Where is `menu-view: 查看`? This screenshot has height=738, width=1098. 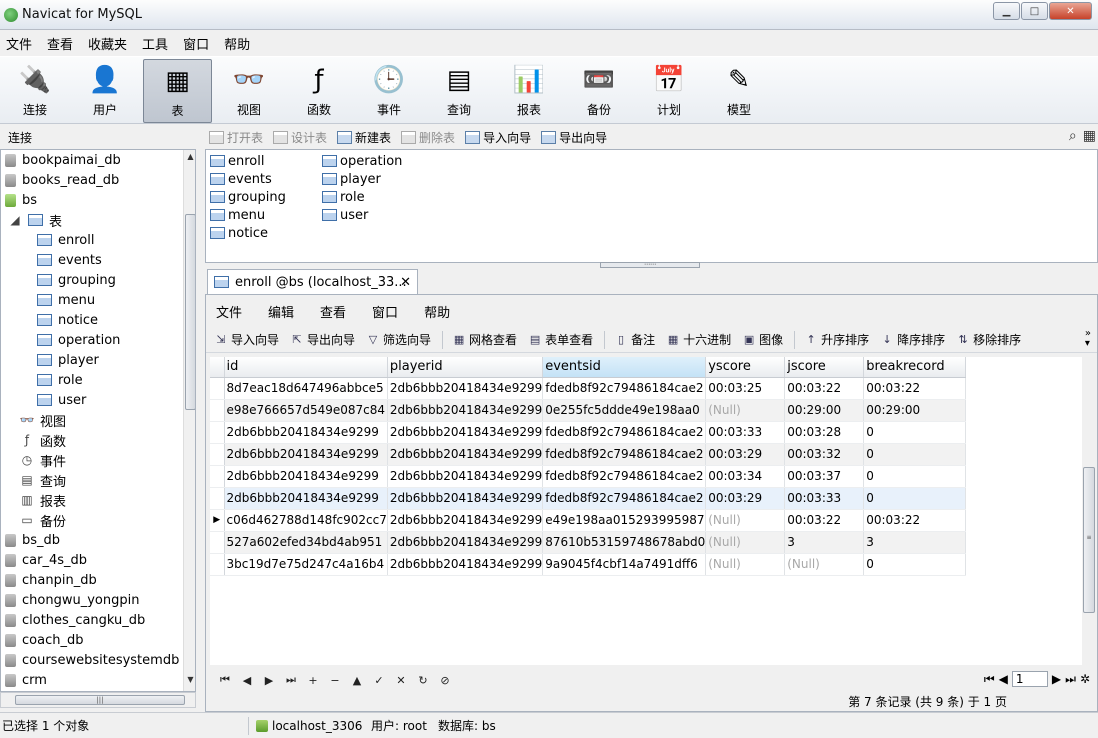
menu-view: 查看 is located at coordinates (65, 43).